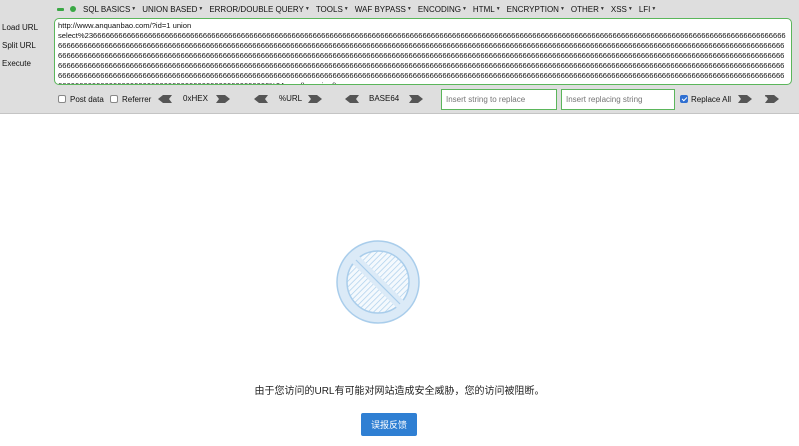 This screenshot has width=799, height=446. What do you see at coordinates (772, 99) in the screenshot?
I see `replace-one-arrow-icon` at bounding box center [772, 99].